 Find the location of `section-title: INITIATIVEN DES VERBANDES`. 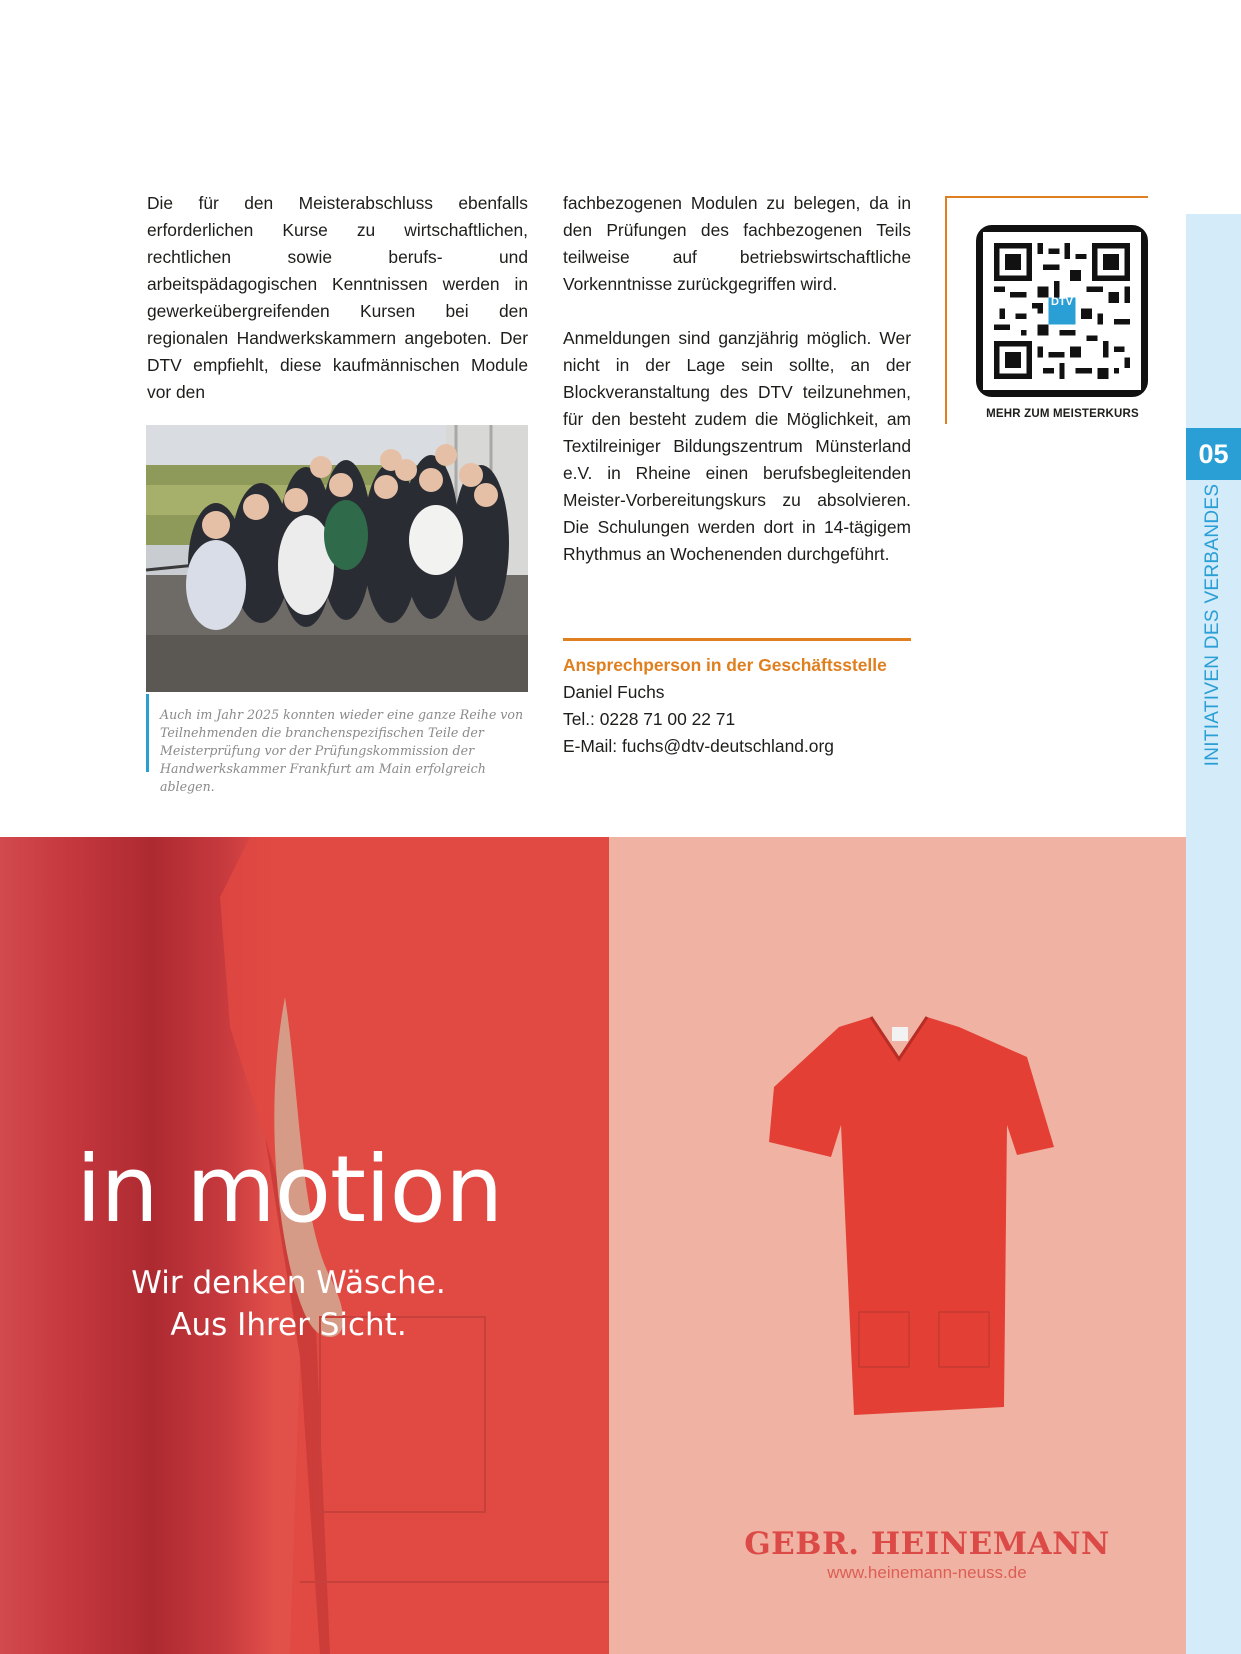

section-title: INITIATIVEN DES VERBANDES is located at coordinates (1212, 625).